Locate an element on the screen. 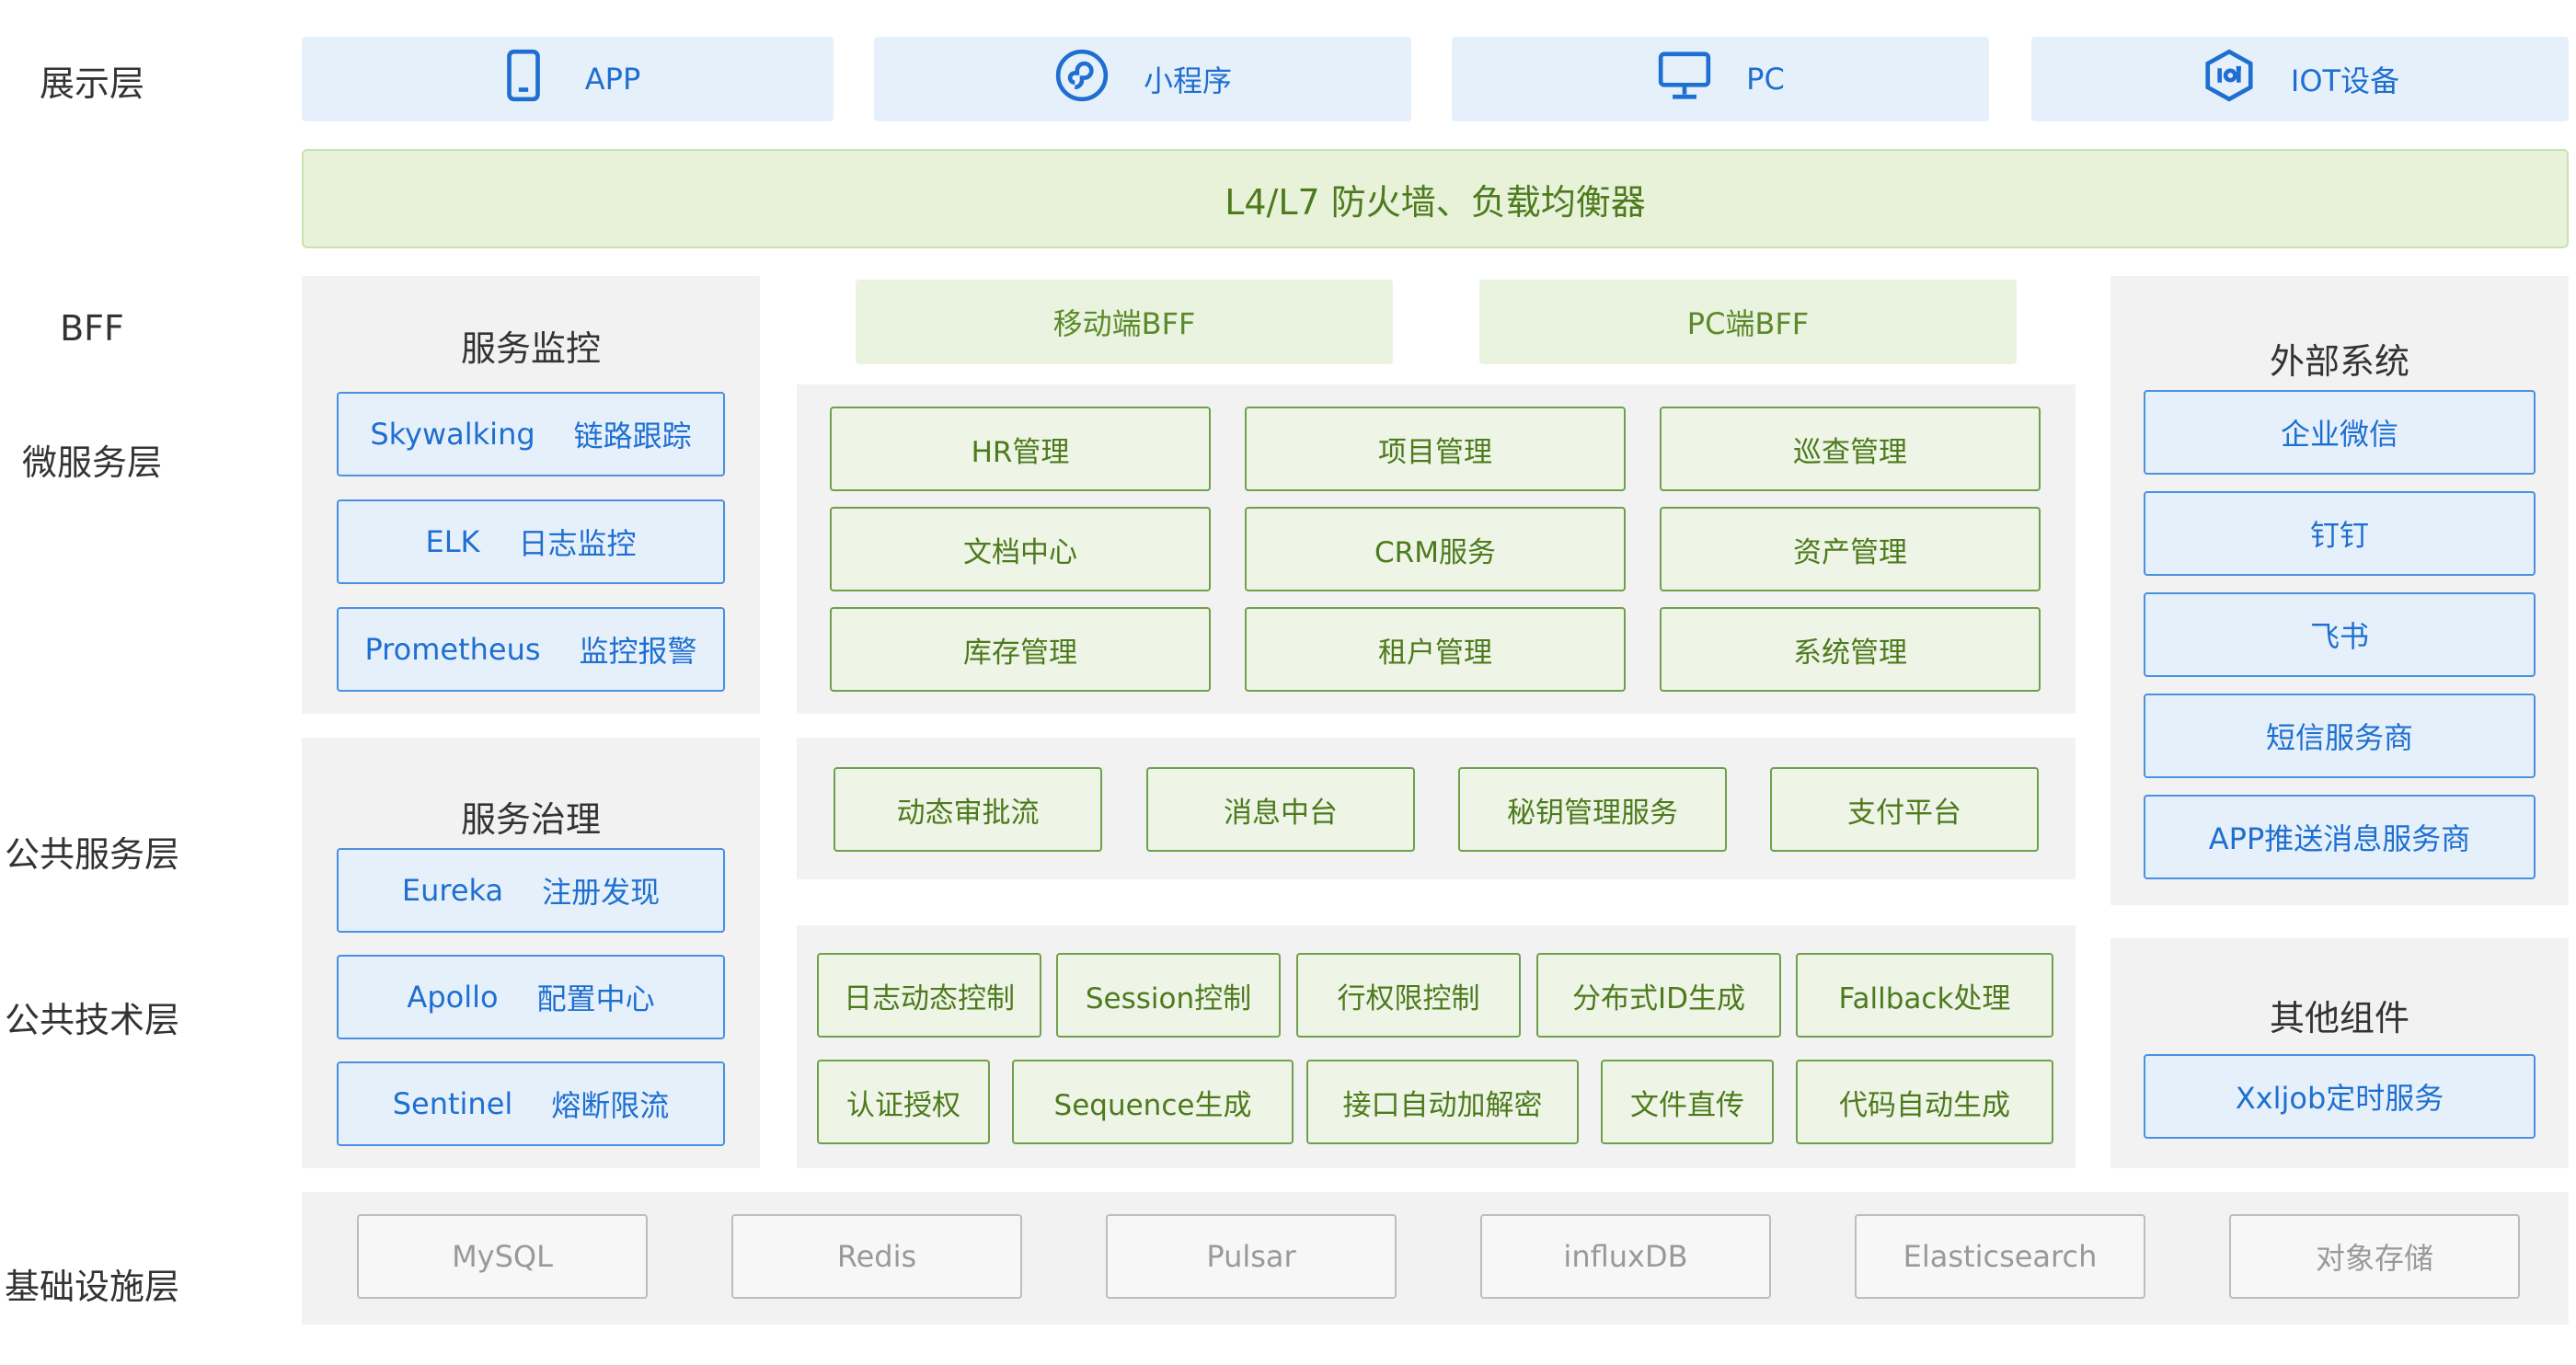 The height and width of the screenshot is (1365, 2576). microservice-document: 文档中心 is located at coordinates (1020, 549).